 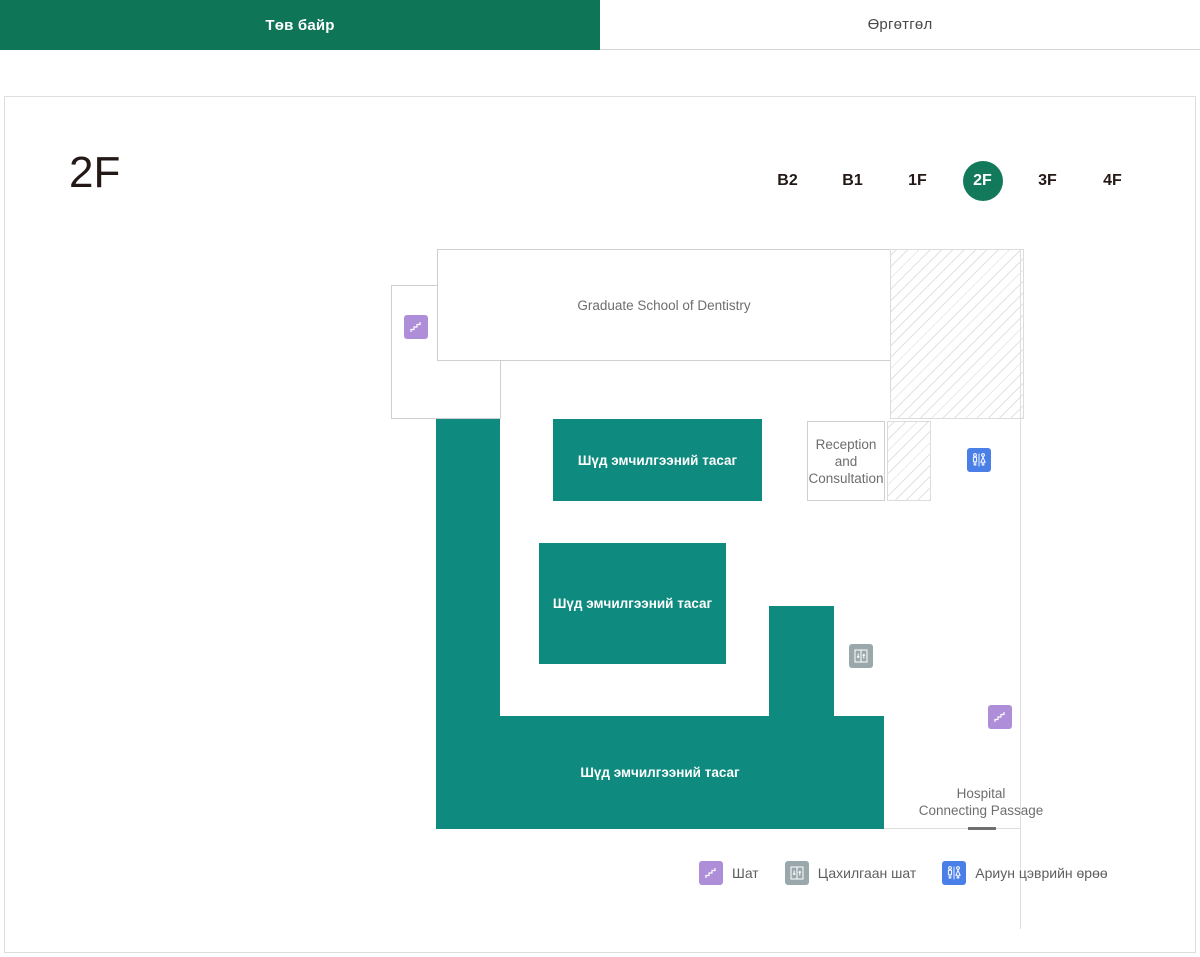 What do you see at coordinates (979, 460) in the screenshot?
I see `restroom-icon-map` at bounding box center [979, 460].